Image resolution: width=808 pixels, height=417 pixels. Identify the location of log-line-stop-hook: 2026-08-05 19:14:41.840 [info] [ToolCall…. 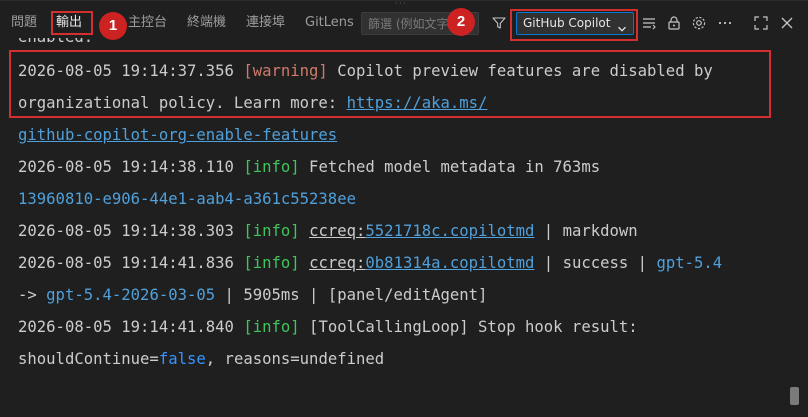
(328, 327).